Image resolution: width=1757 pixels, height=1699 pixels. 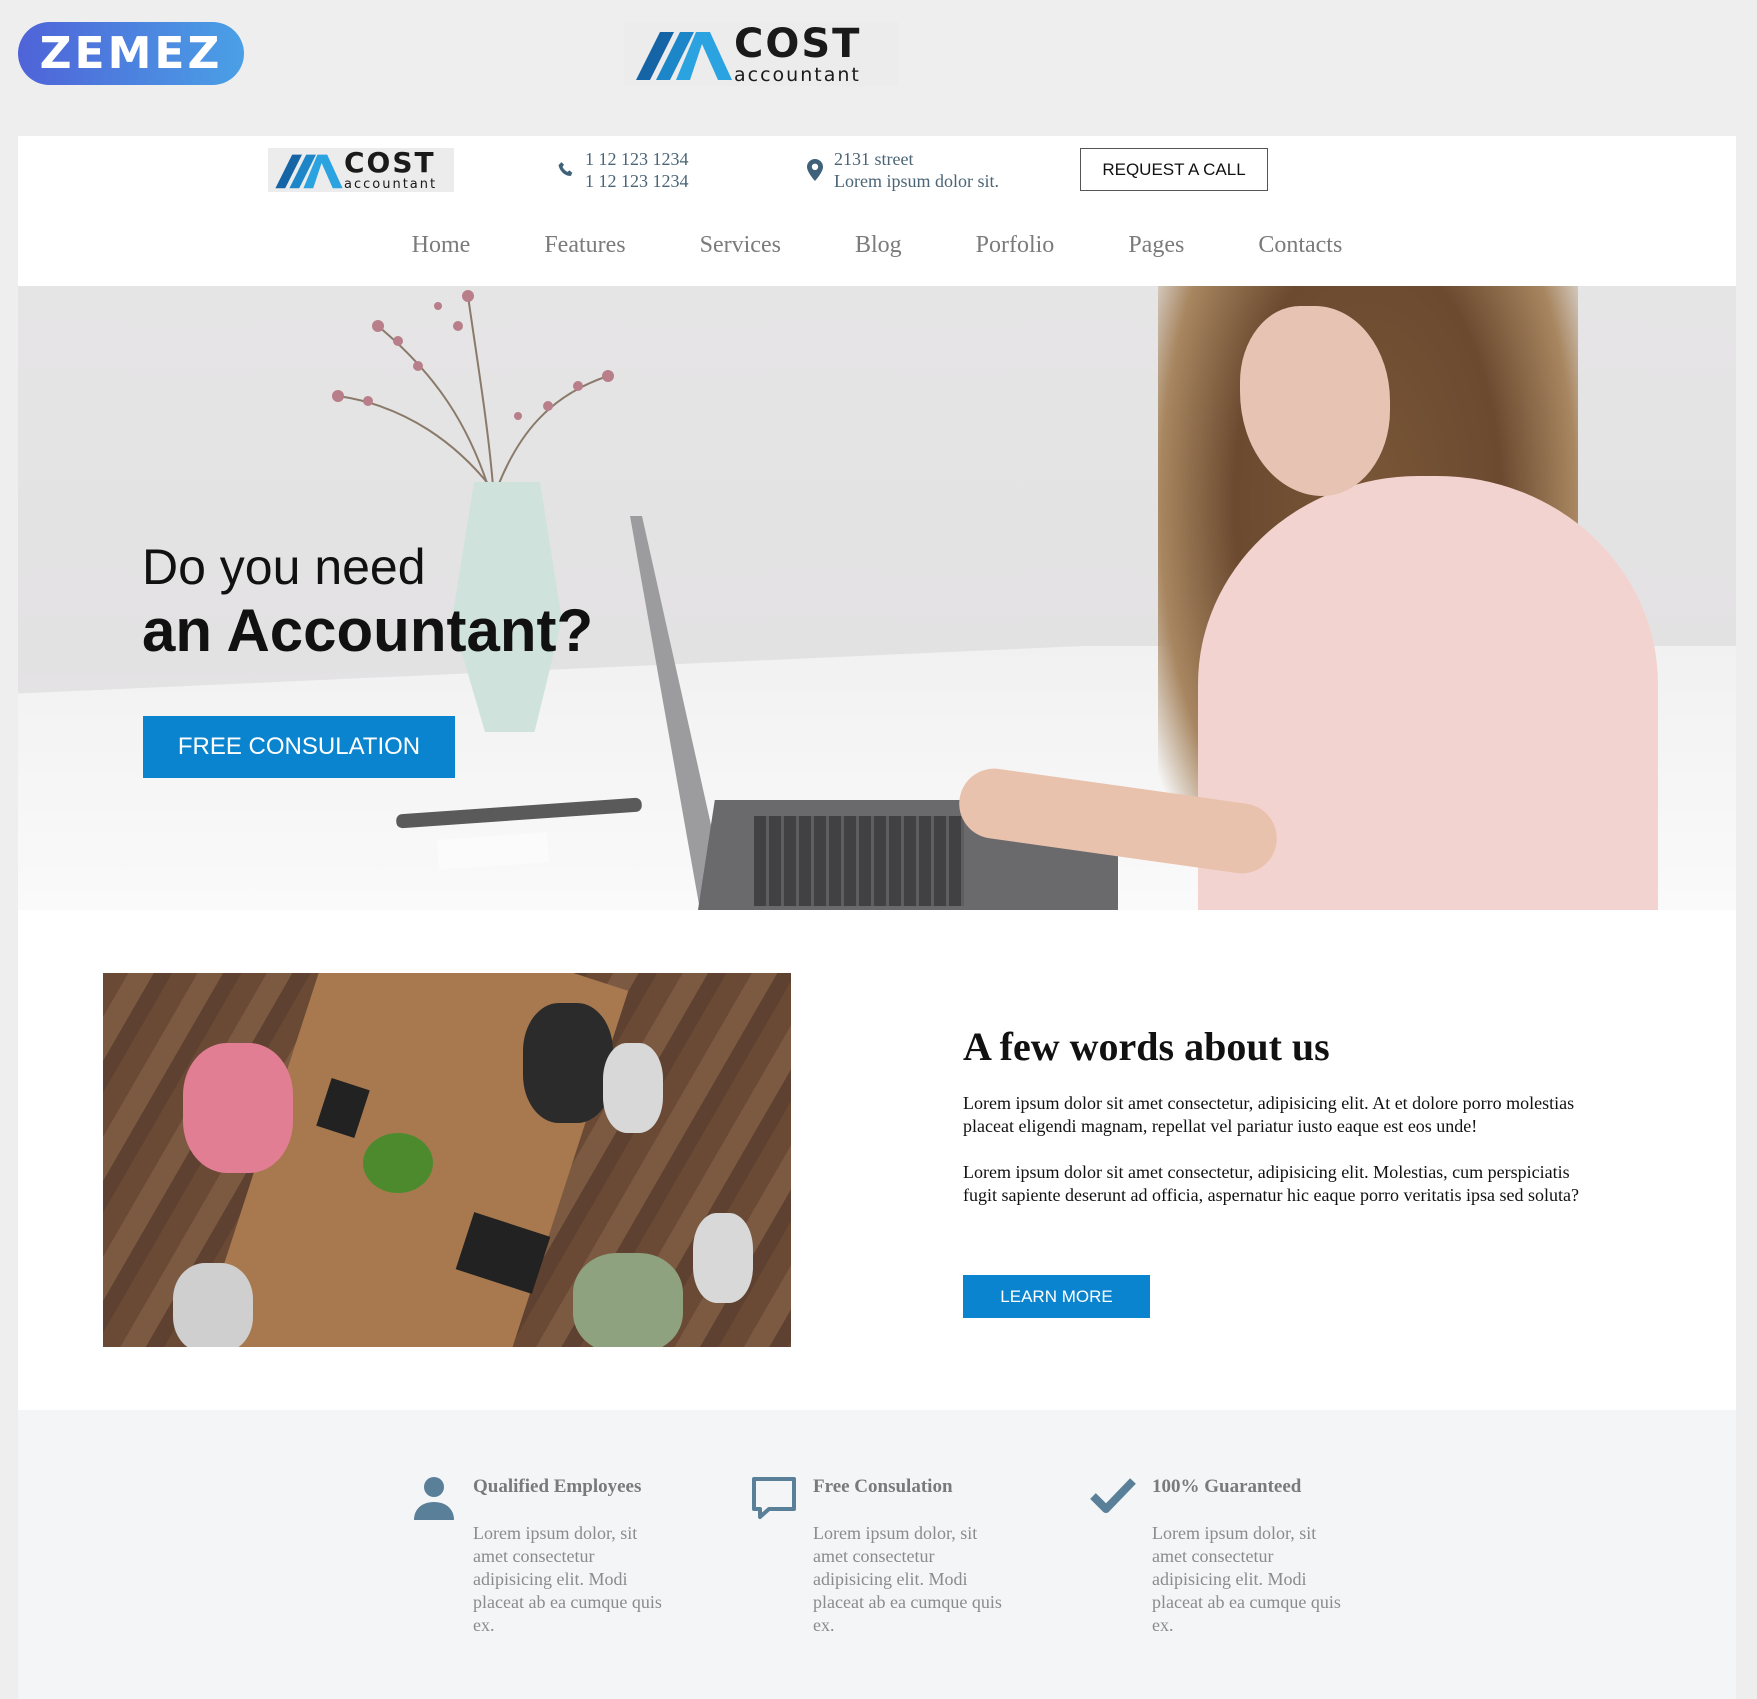 I want to click on feature-title: 100% Guaranteed, so click(x=1227, y=1486).